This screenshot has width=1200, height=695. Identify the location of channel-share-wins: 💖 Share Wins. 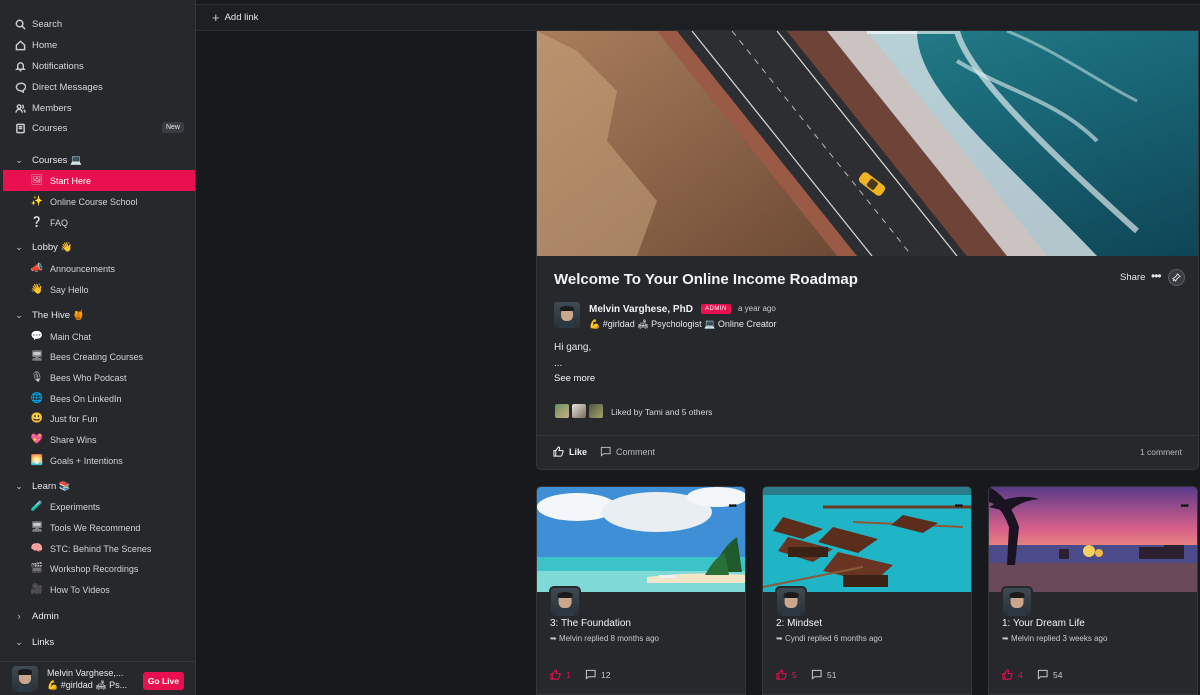
(99, 439).